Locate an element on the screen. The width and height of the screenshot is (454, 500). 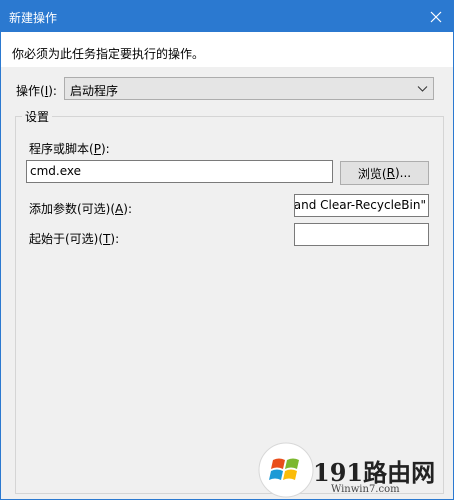
instruction-band: 你必须为此任务指定要执行的操作。 is located at coordinates (227, 49).